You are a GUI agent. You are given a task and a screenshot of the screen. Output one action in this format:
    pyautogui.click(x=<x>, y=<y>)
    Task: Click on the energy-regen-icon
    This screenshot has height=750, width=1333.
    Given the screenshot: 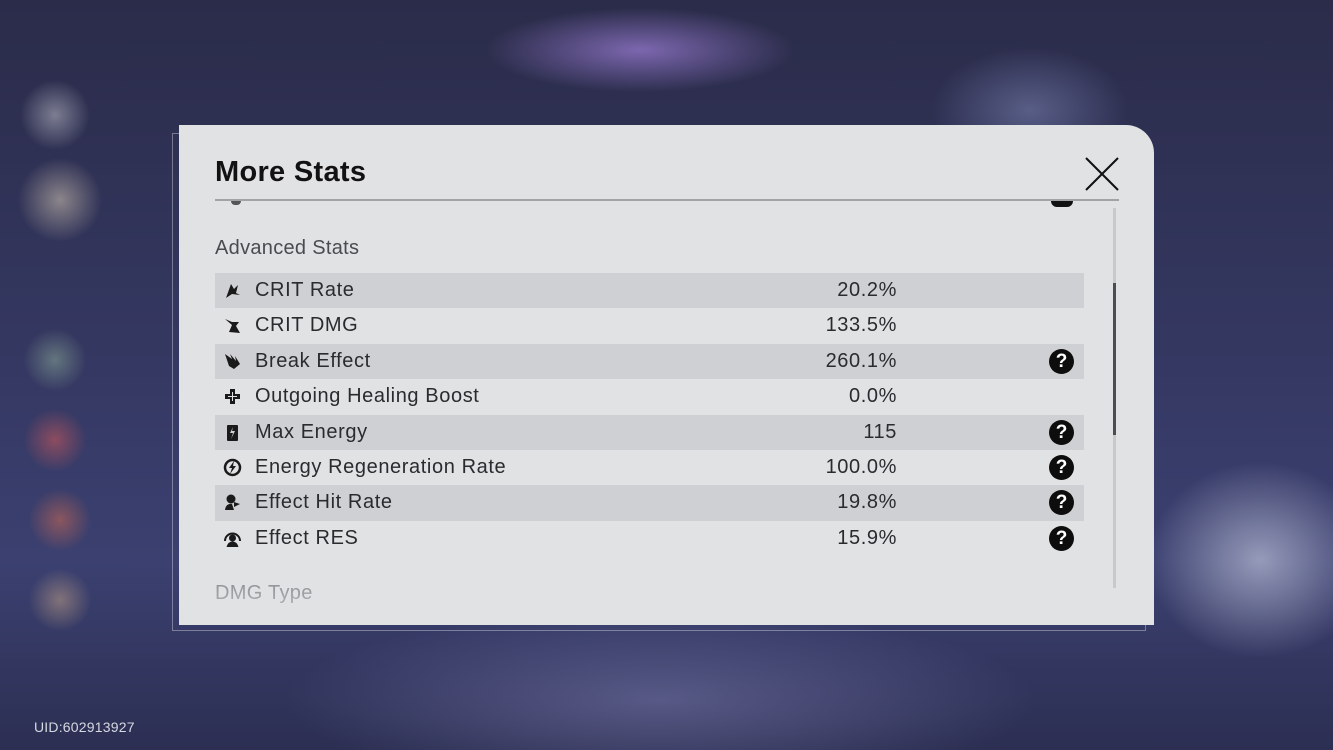 What is the action you would take?
    pyautogui.click(x=232, y=467)
    